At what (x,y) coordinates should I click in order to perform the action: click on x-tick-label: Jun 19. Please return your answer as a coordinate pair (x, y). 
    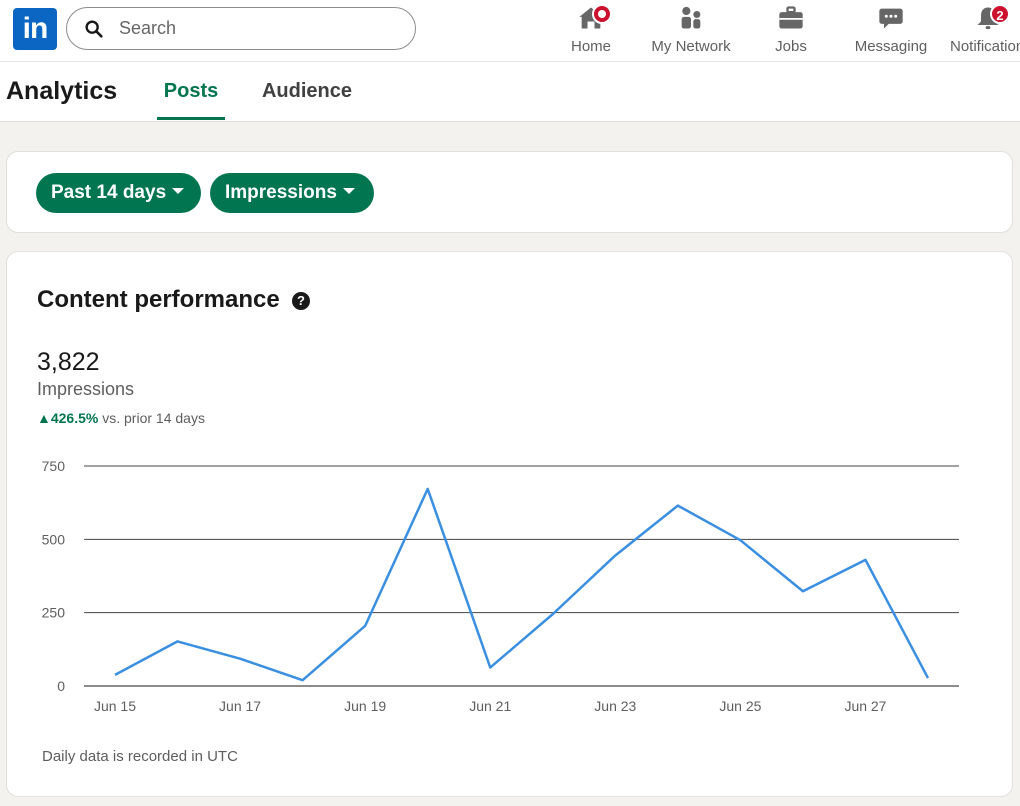
    Looking at the image, I should click on (365, 705).